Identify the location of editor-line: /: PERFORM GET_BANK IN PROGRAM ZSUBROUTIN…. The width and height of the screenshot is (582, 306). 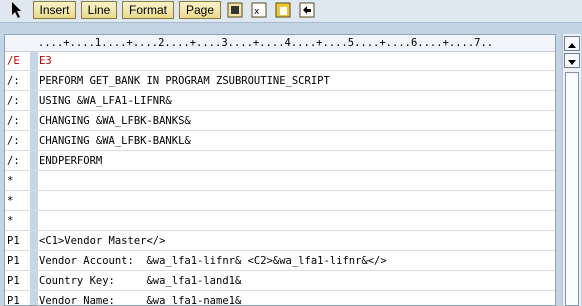
(280, 81).